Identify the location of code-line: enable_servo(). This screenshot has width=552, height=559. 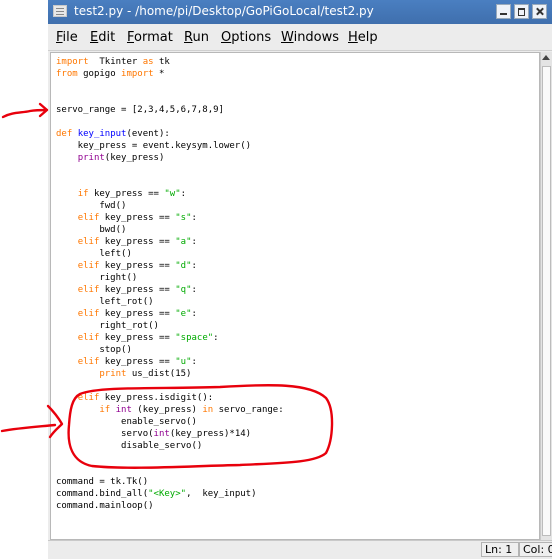
(126, 422).